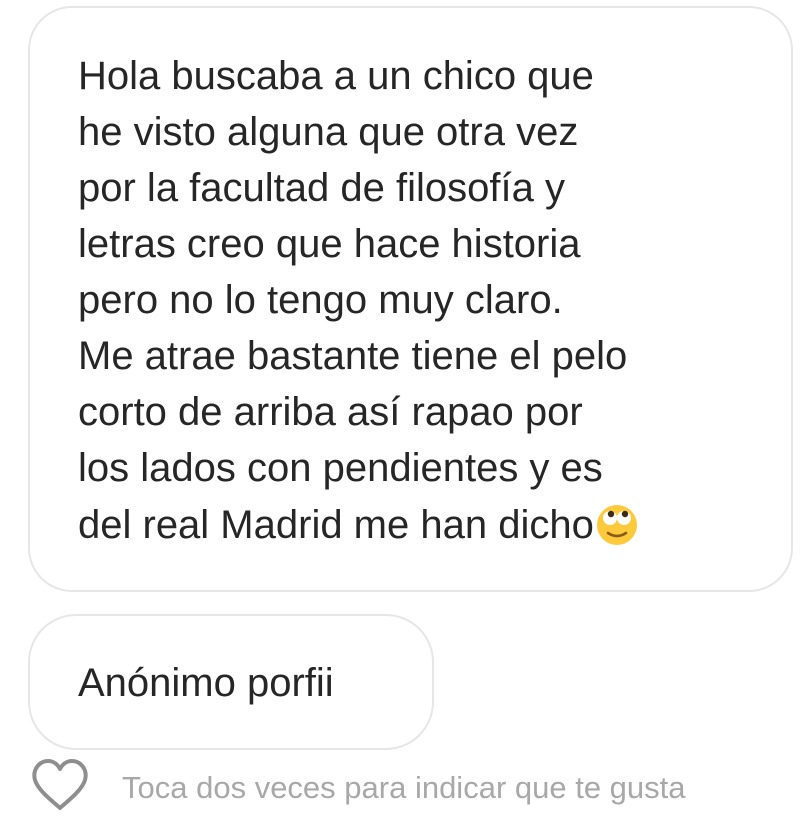 This screenshot has width=811, height=817. What do you see at coordinates (330, 412) in the screenshot?
I see `message-line: corto de arriba así rapao por` at bounding box center [330, 412].